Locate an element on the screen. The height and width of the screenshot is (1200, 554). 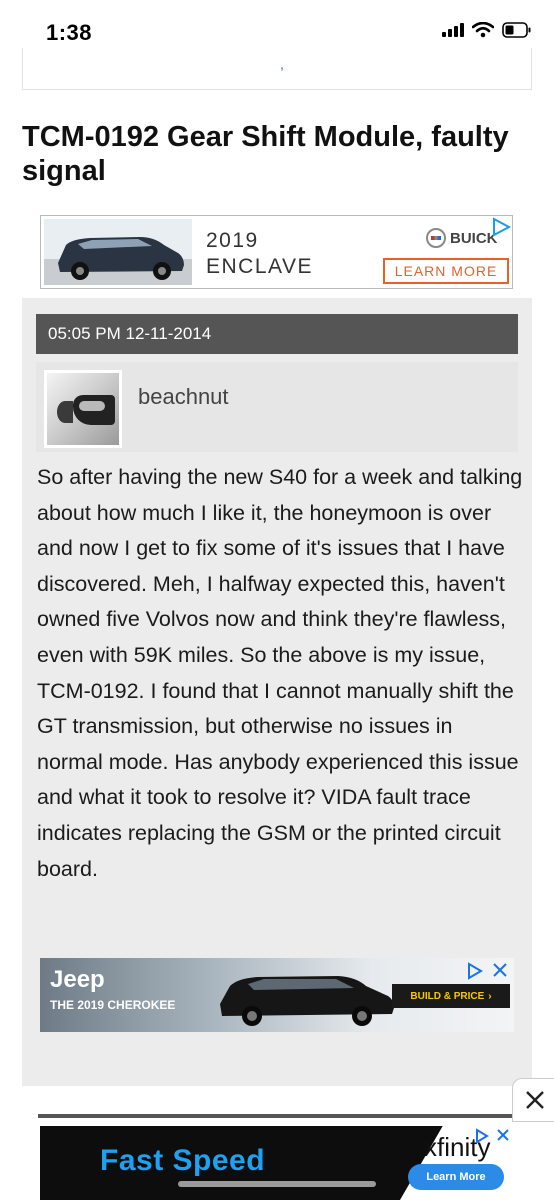
username: beachnut is located at coordinates (183, 397).